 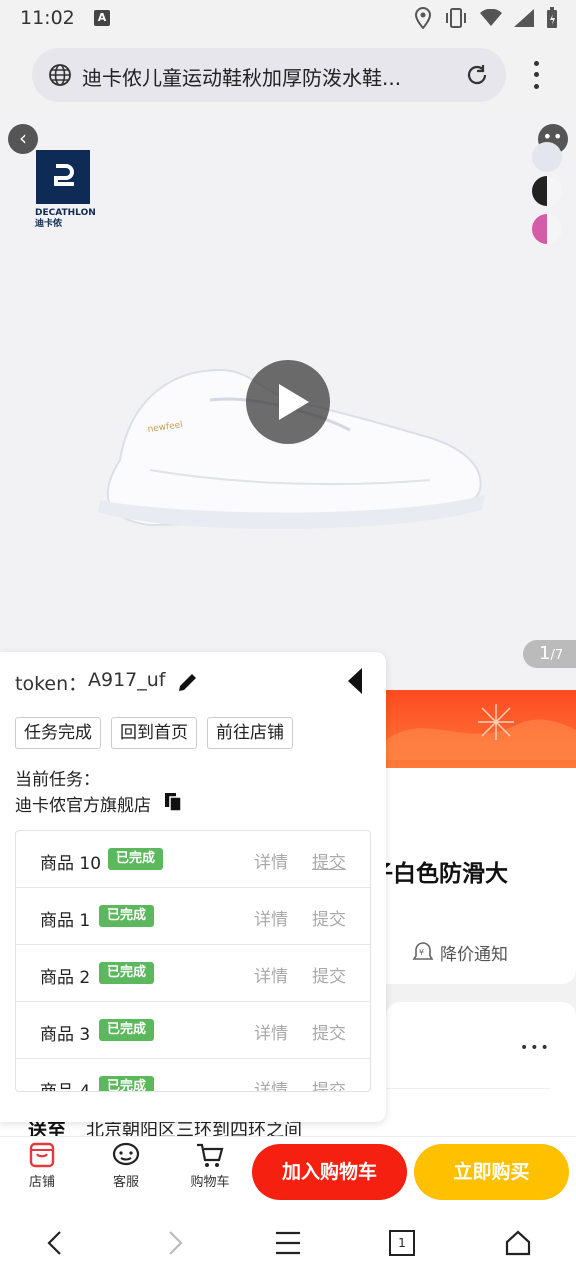 I want to click on task-row: 商品 4 已完成 详情 提交, so click(x=193, y=1075).